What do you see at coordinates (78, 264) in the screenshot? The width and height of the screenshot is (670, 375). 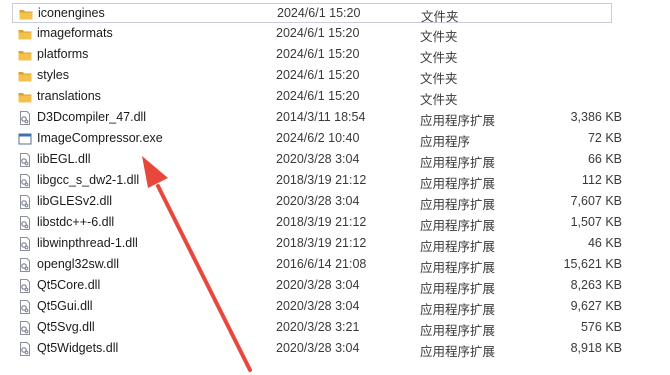 I see `file-name: opengl32sw.dll` at bounding box center [78, 264].